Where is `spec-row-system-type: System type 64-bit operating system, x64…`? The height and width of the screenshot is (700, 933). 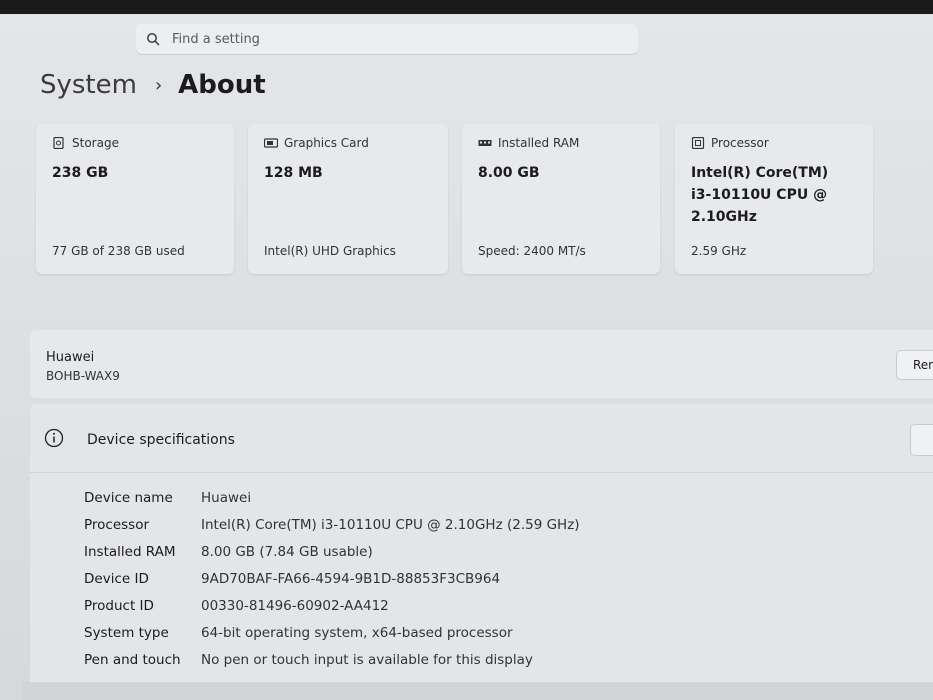 spec-row-system-type: System type 64-bit operating system, x64… is located at coordinates (332, 632).